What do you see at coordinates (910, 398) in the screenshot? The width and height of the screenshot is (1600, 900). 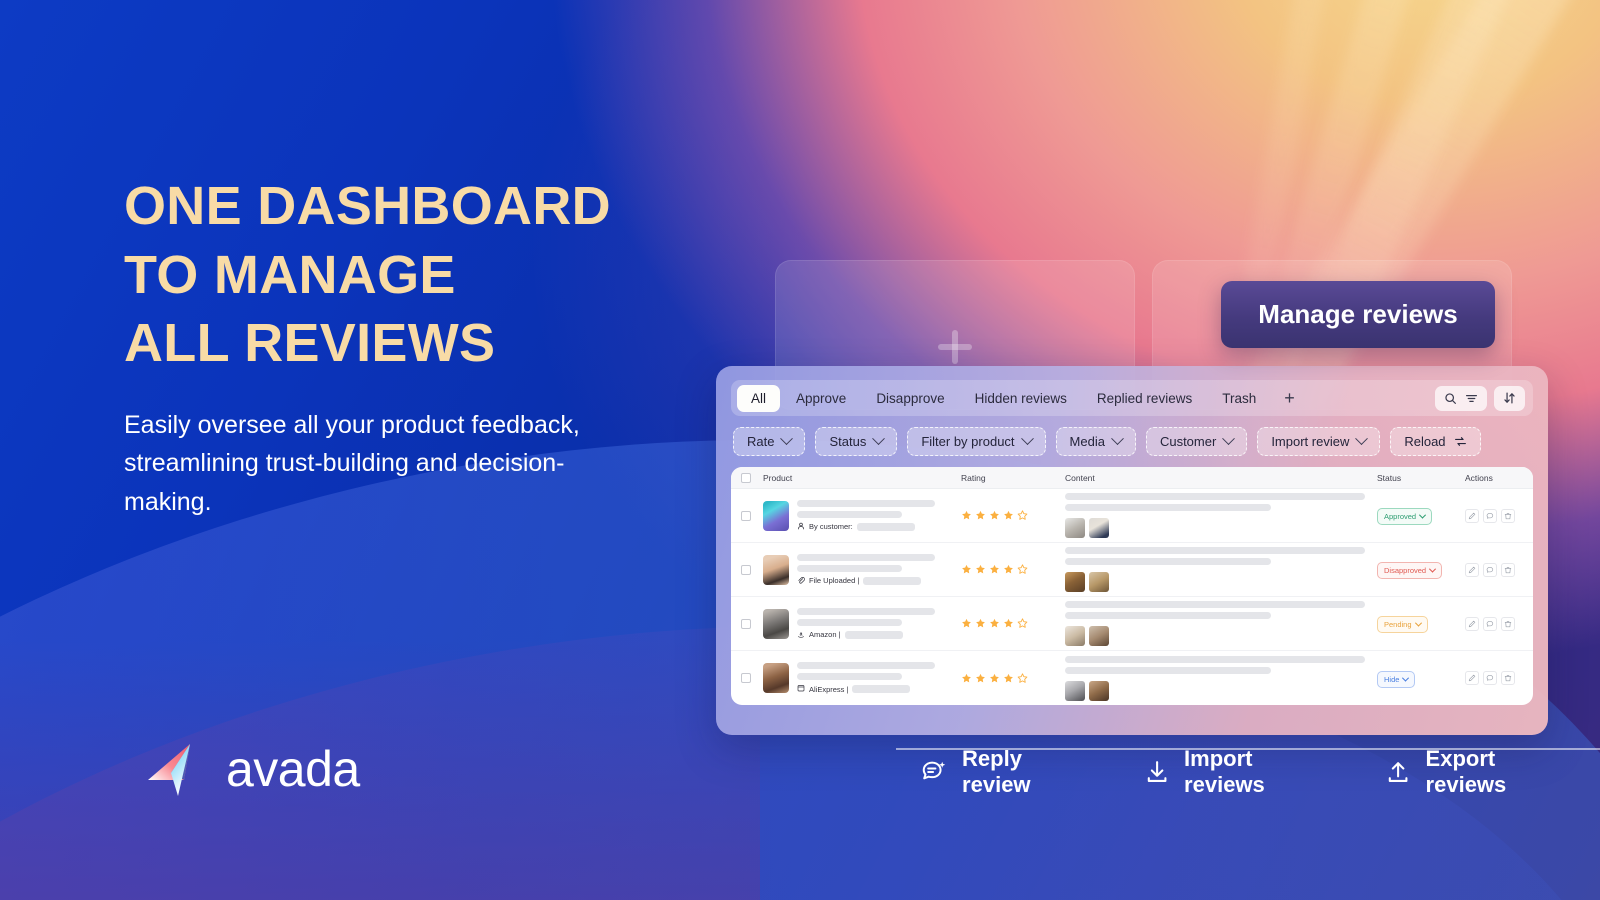 I see `tab-disapprove: Disapprove` at bounding box center [910, 398].